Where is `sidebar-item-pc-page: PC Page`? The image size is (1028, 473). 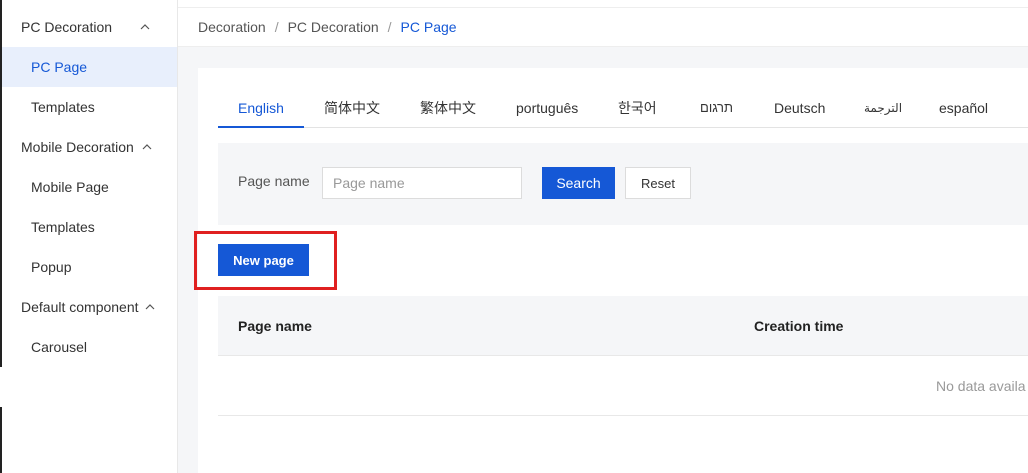
sidebar-item-pc-page: PC Page is located at coordinates (88, 67).